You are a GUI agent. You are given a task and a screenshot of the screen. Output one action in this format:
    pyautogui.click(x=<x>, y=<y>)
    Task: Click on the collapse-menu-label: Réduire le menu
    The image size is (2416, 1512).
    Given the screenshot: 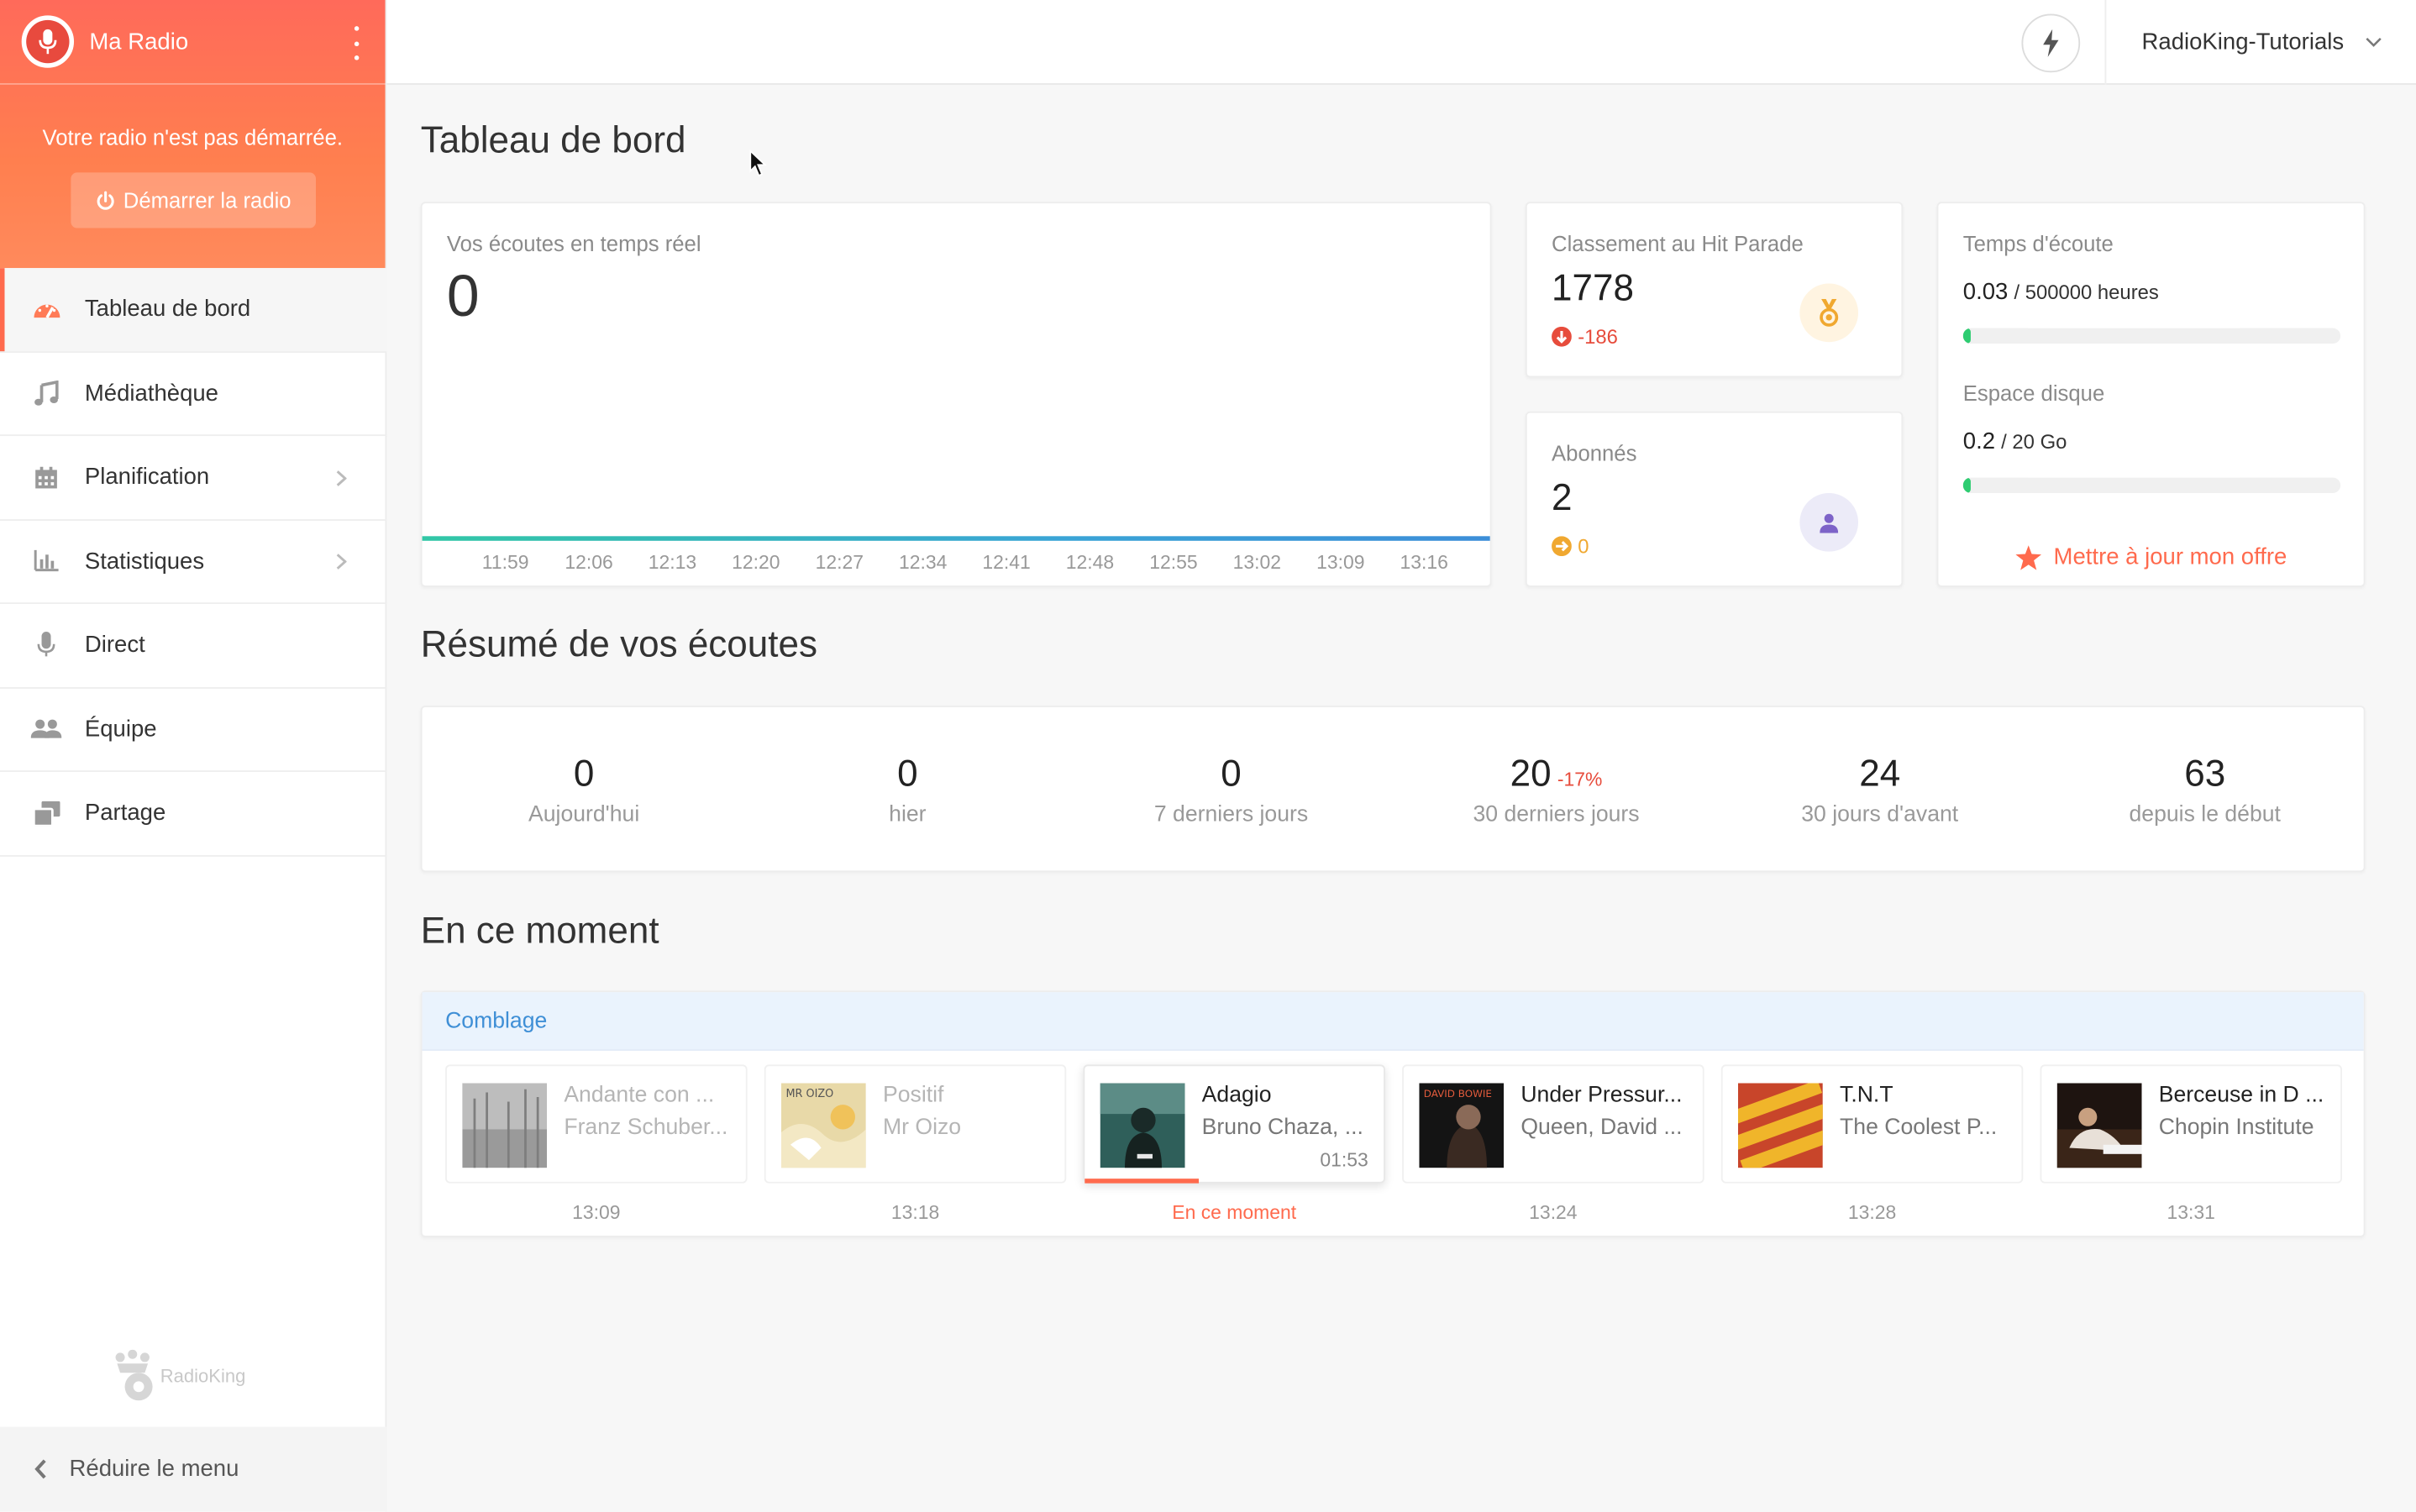 What is the action you would take?
    pyautogui.click(x=154, y=1469)
    